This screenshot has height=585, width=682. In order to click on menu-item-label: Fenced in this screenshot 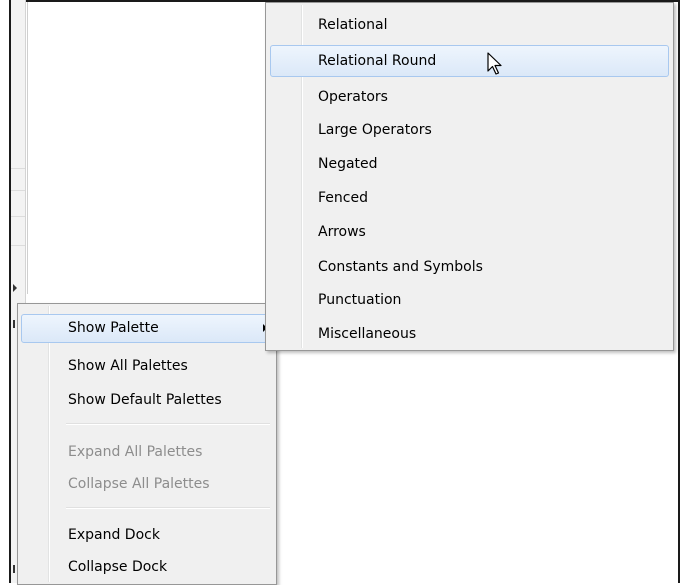, I will do `click(343, 198)`.